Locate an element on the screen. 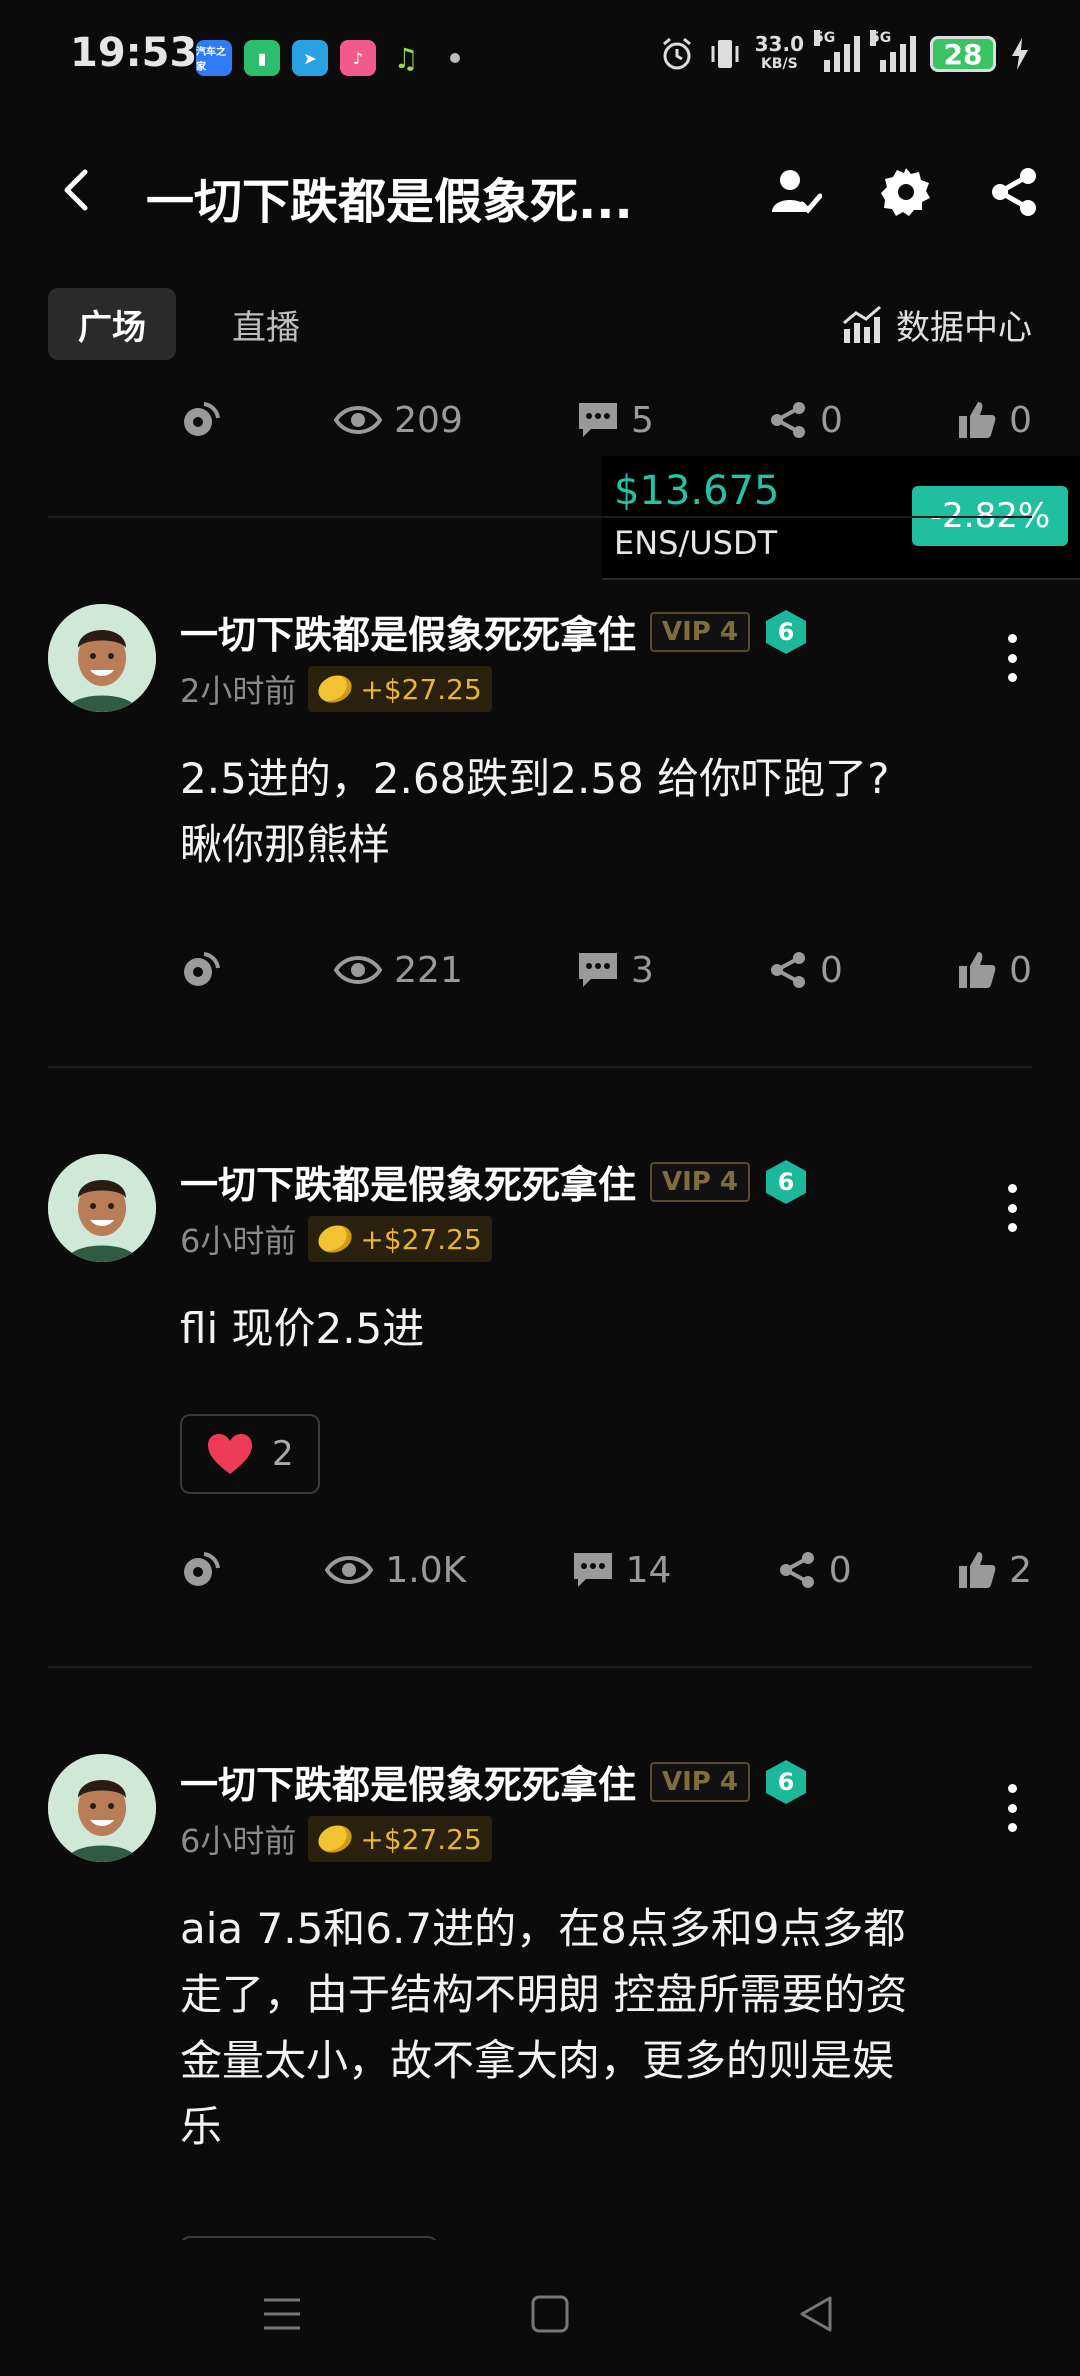 The width and height of the screenshot is (1080, 2376). network-speed-unit: KB/S is located at coordinates (779, 64).